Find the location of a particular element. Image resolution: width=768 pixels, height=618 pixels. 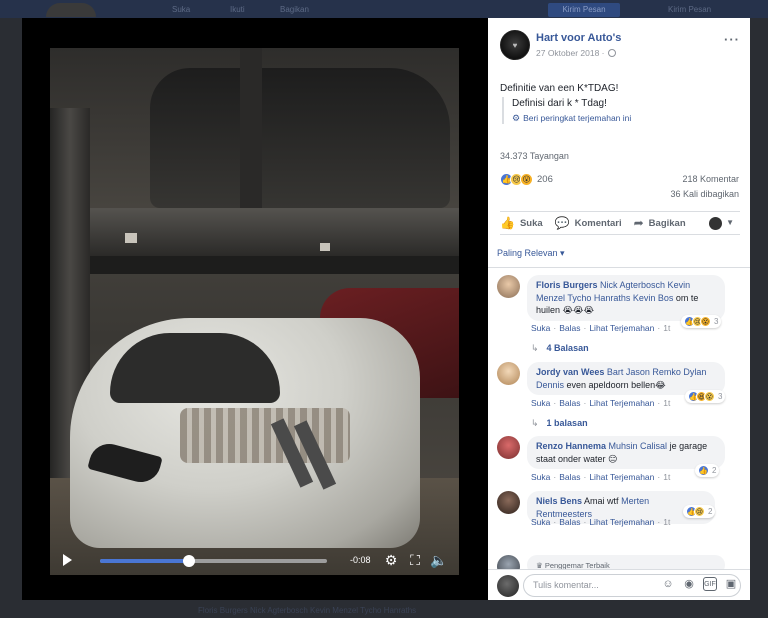

post-date: 27 Oktober 2018 · is located at coordinates (576, 53).